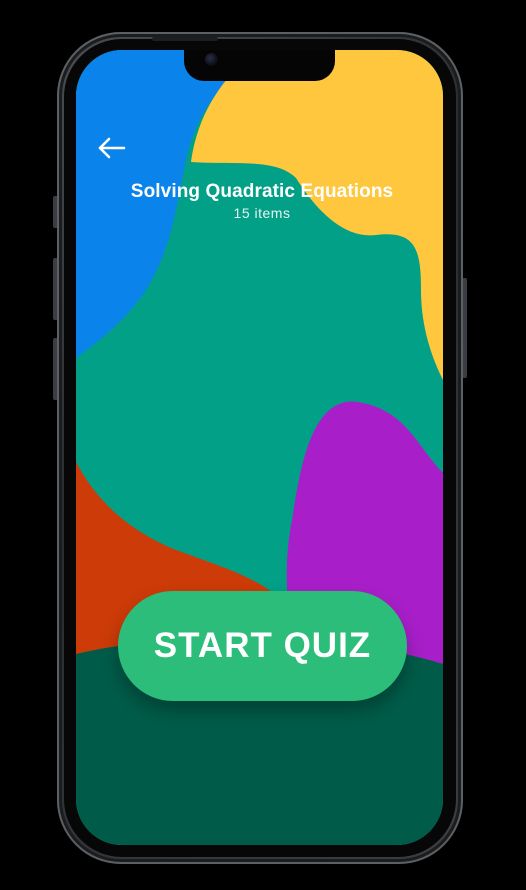 This screenshot has height=890, width=526. I want to click on start-quiz-button: START QUIZ, so click(262, 646).